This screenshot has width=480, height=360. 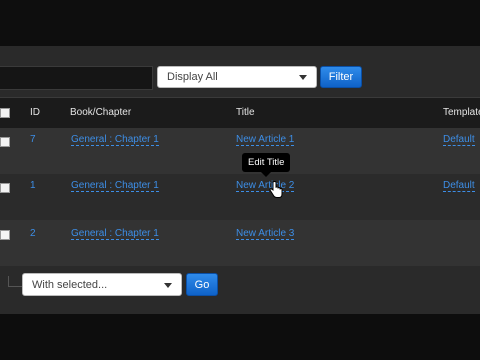 What do you see at coordinates (15, 281) in the screenshot?
I see `bulk-arrow` at bounding box center [15, 281].